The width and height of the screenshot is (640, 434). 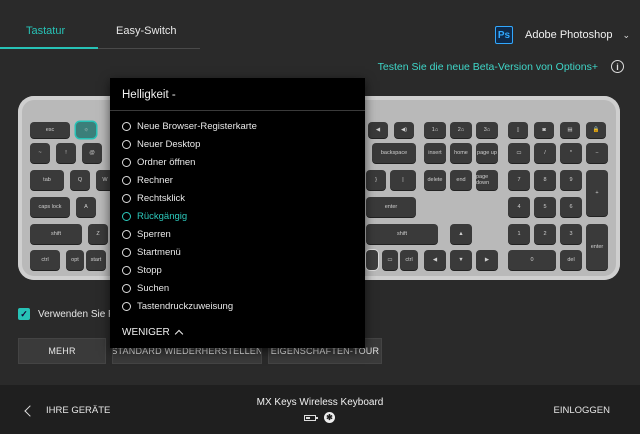 What do you see at coordinates (24, 314) in the screenshot?
I see `fn-keys-checkbox: ✓` at bounding box center [24, 314].